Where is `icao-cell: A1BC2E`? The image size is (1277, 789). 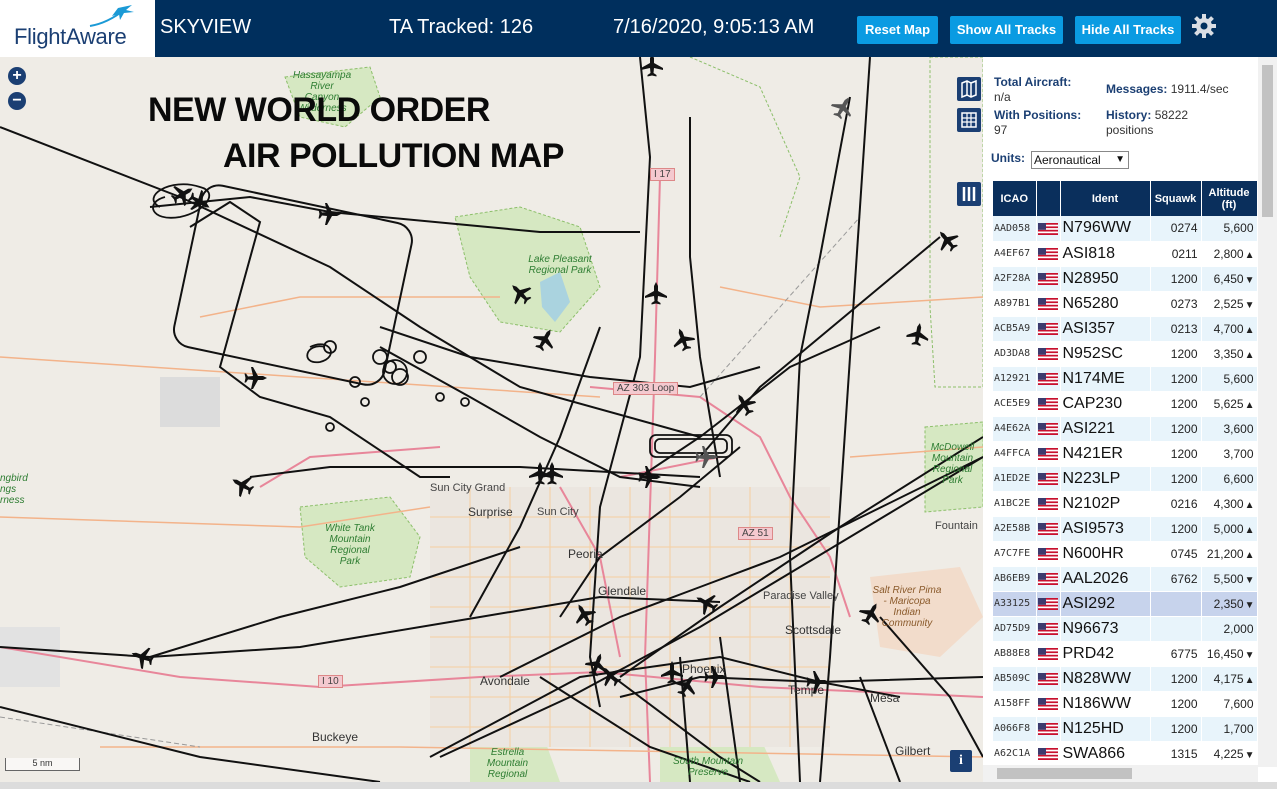
icao-cell: A1BC2E is located at coordinates (1015, 504).